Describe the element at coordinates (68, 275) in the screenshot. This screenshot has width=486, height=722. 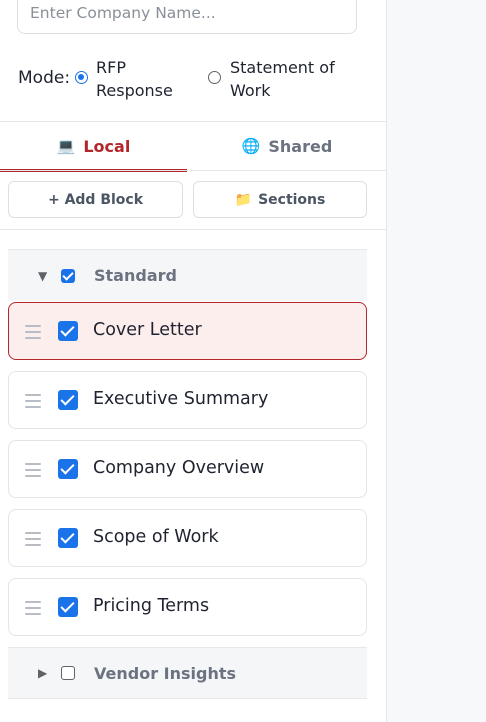
I see `group-standard-checkbox` at that location.